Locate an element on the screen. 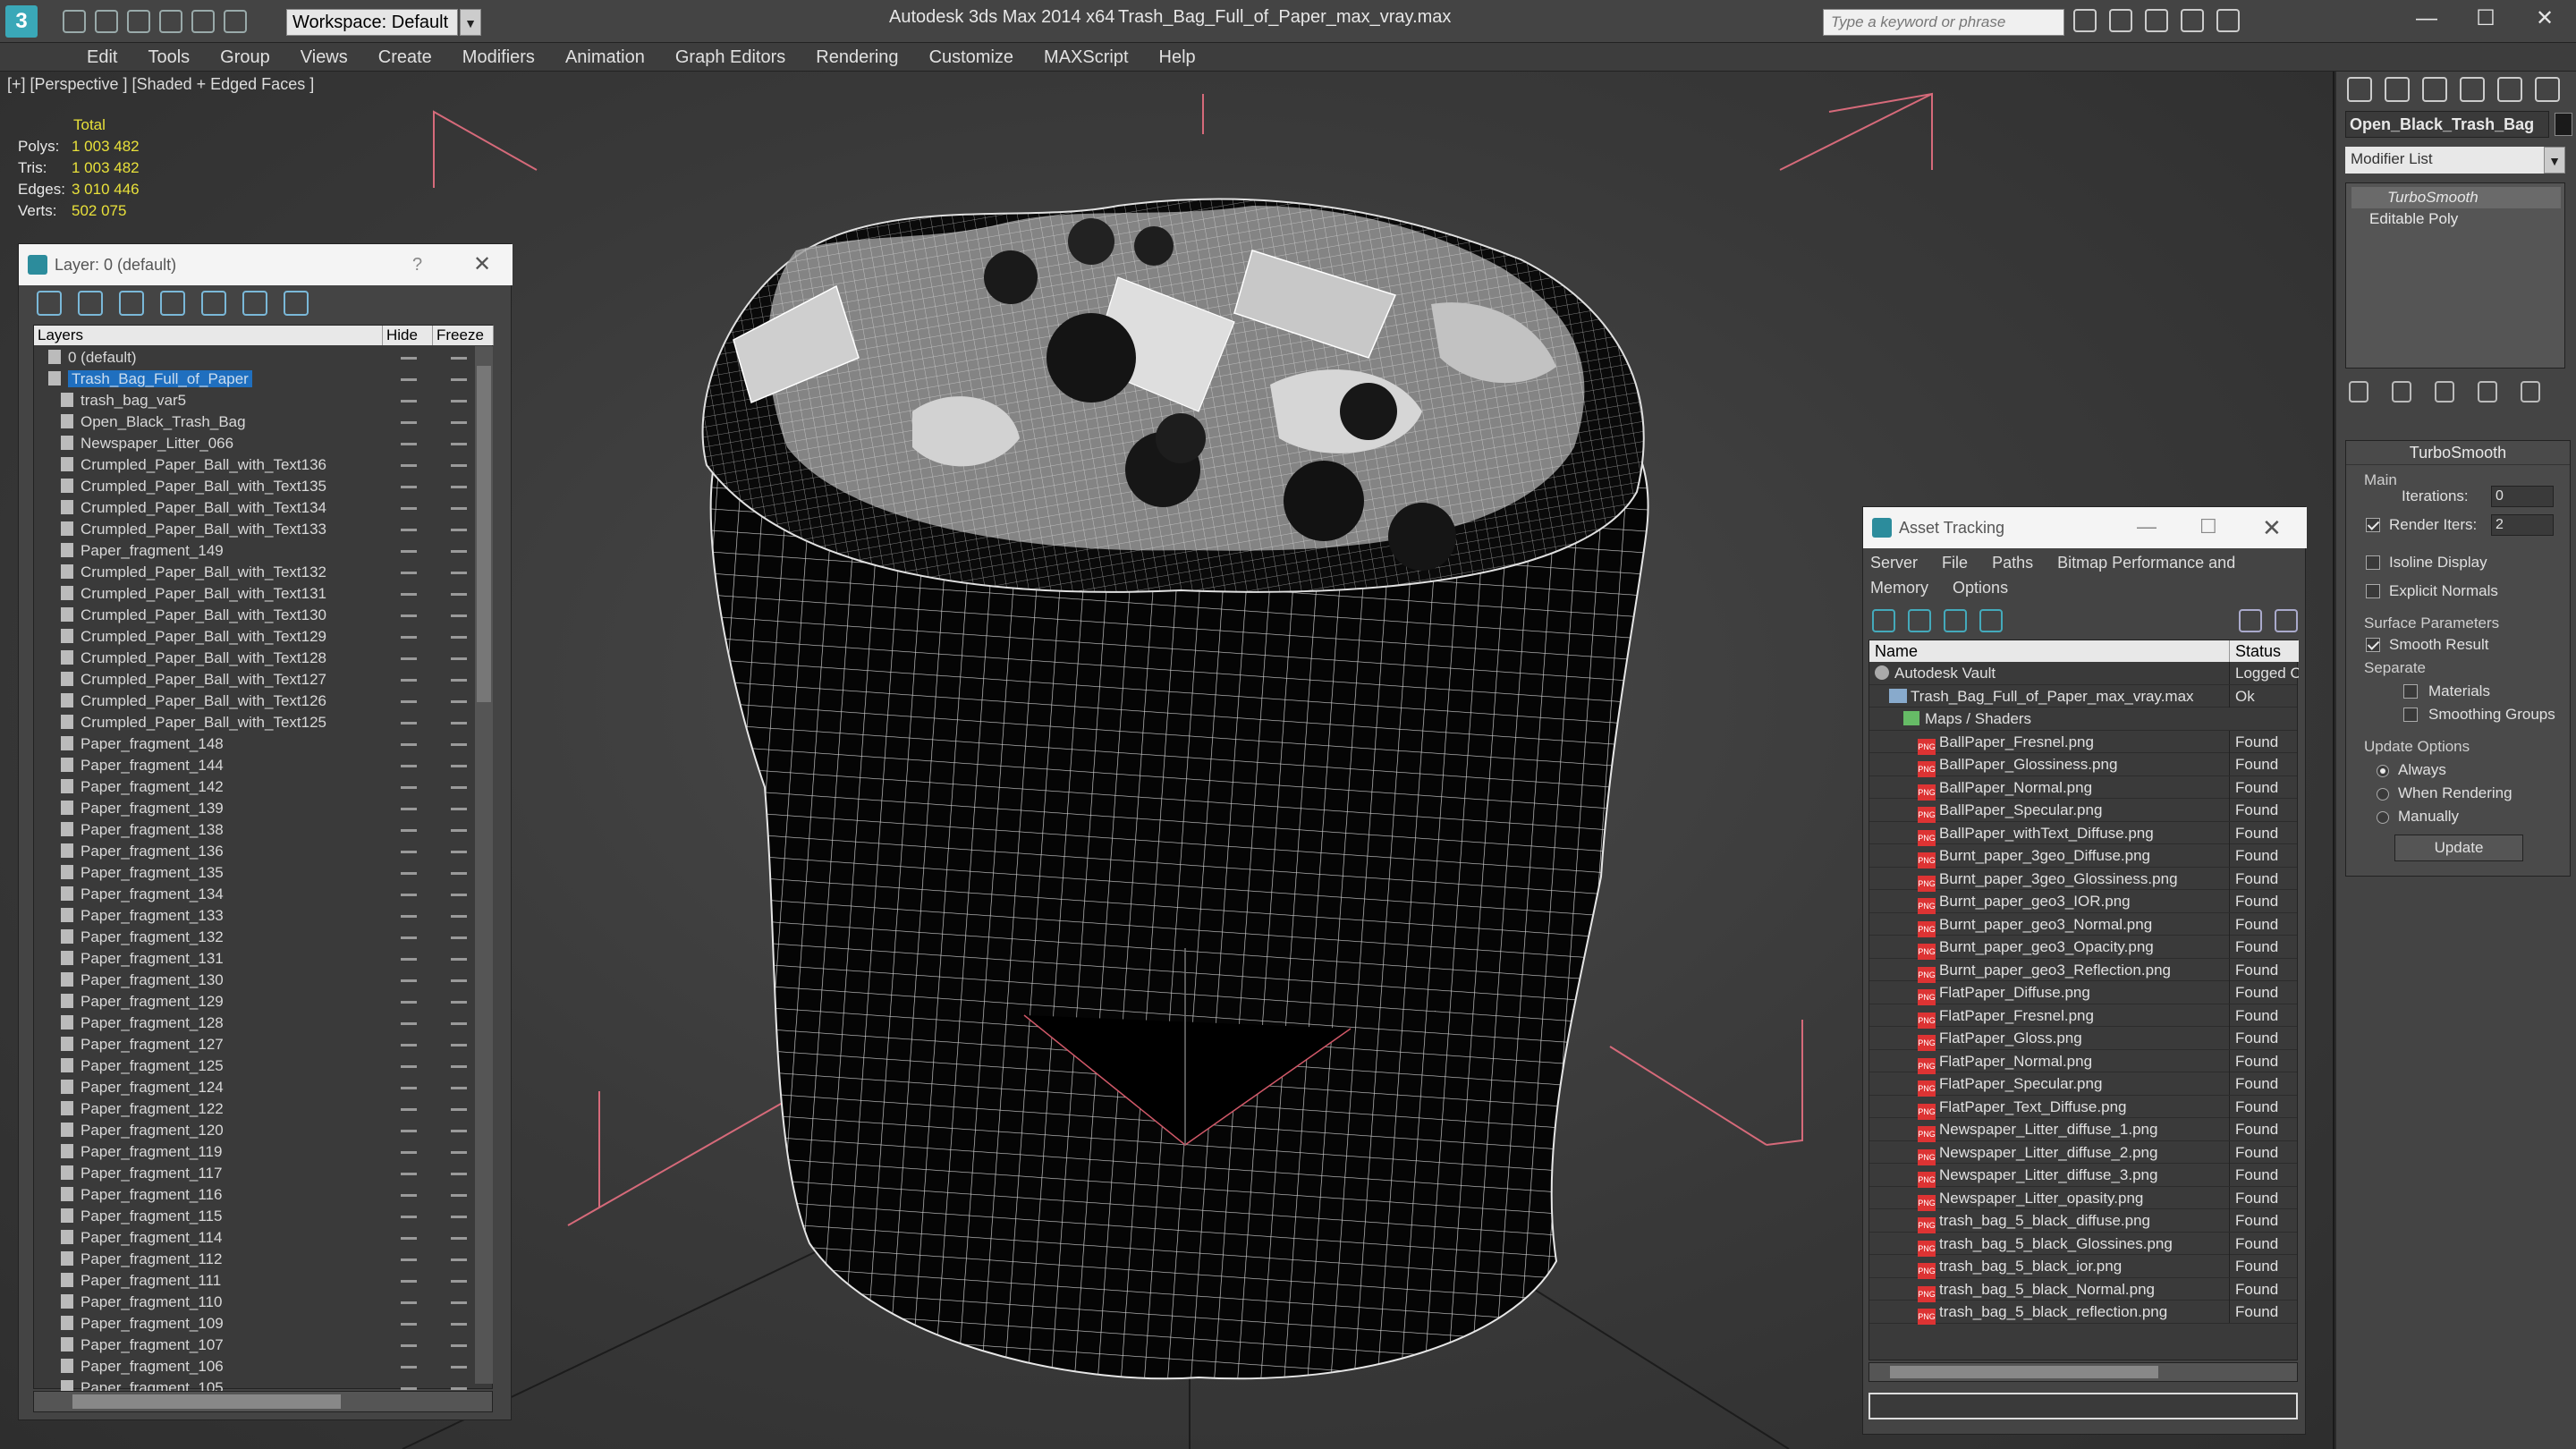 The image size is (2576, 1449). asset-row: PNG FlatPaper_Text_Diffuse.png Found is located at coordinates (2083, 1107).